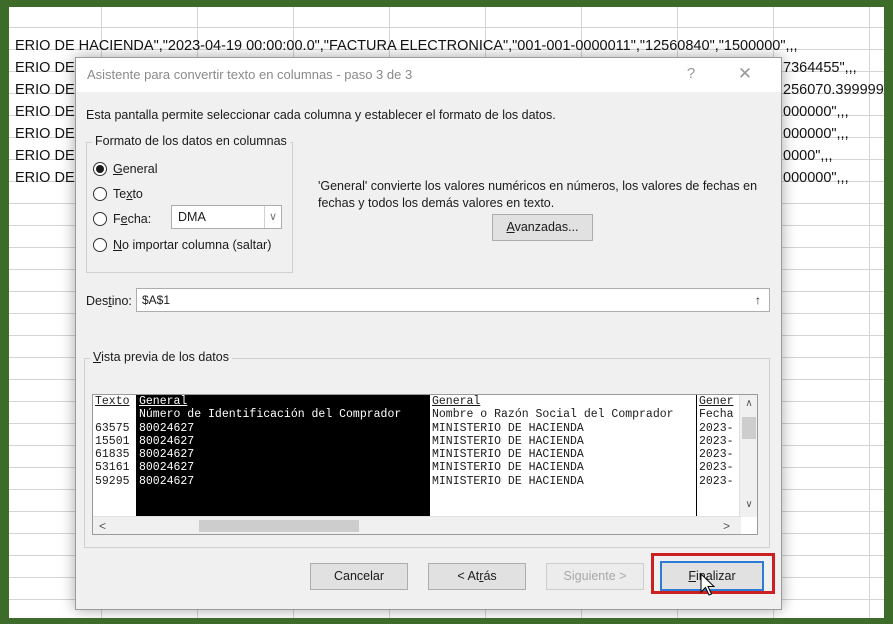  I want to click on preview-vertical-scrollbar: ∧ ∨, so click(748, 456).